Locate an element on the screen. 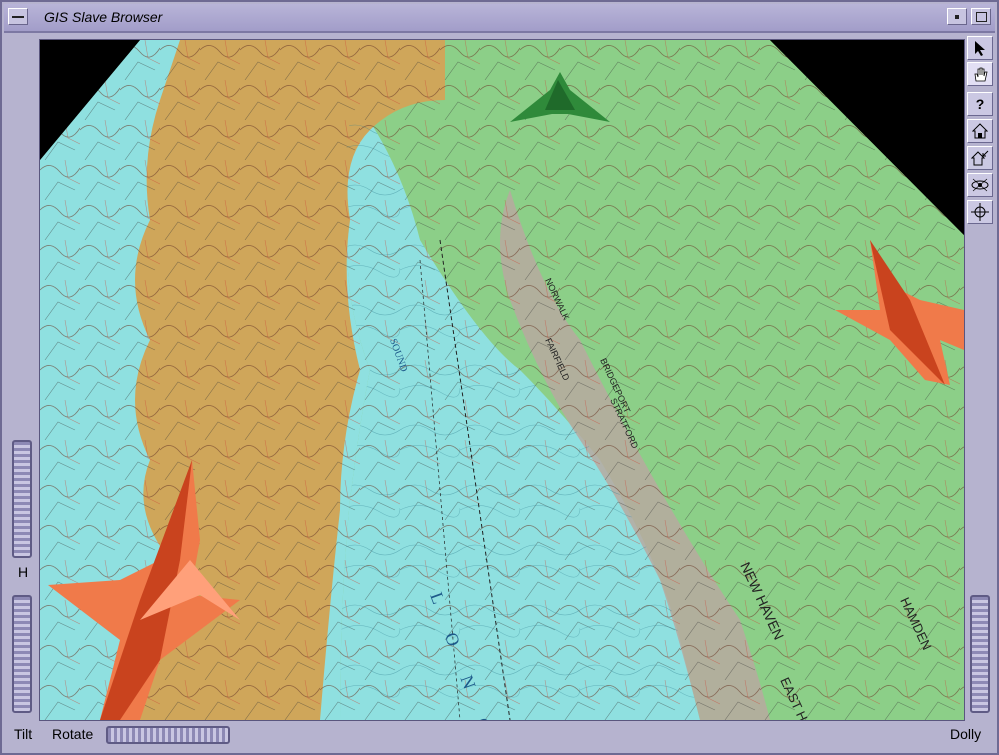 This screenshot has width=999, height=755. seek-button is located at coordinates (980, 212).